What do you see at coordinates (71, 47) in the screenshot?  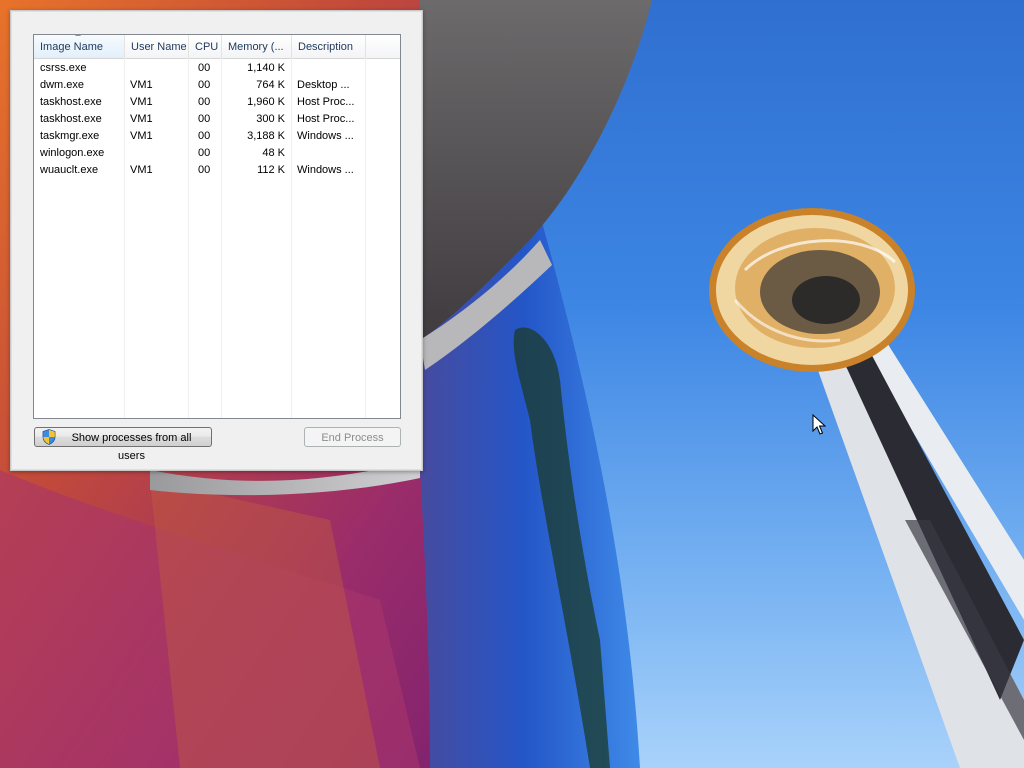 I see `column-label: Image Name` at bounding box center [71, 47].